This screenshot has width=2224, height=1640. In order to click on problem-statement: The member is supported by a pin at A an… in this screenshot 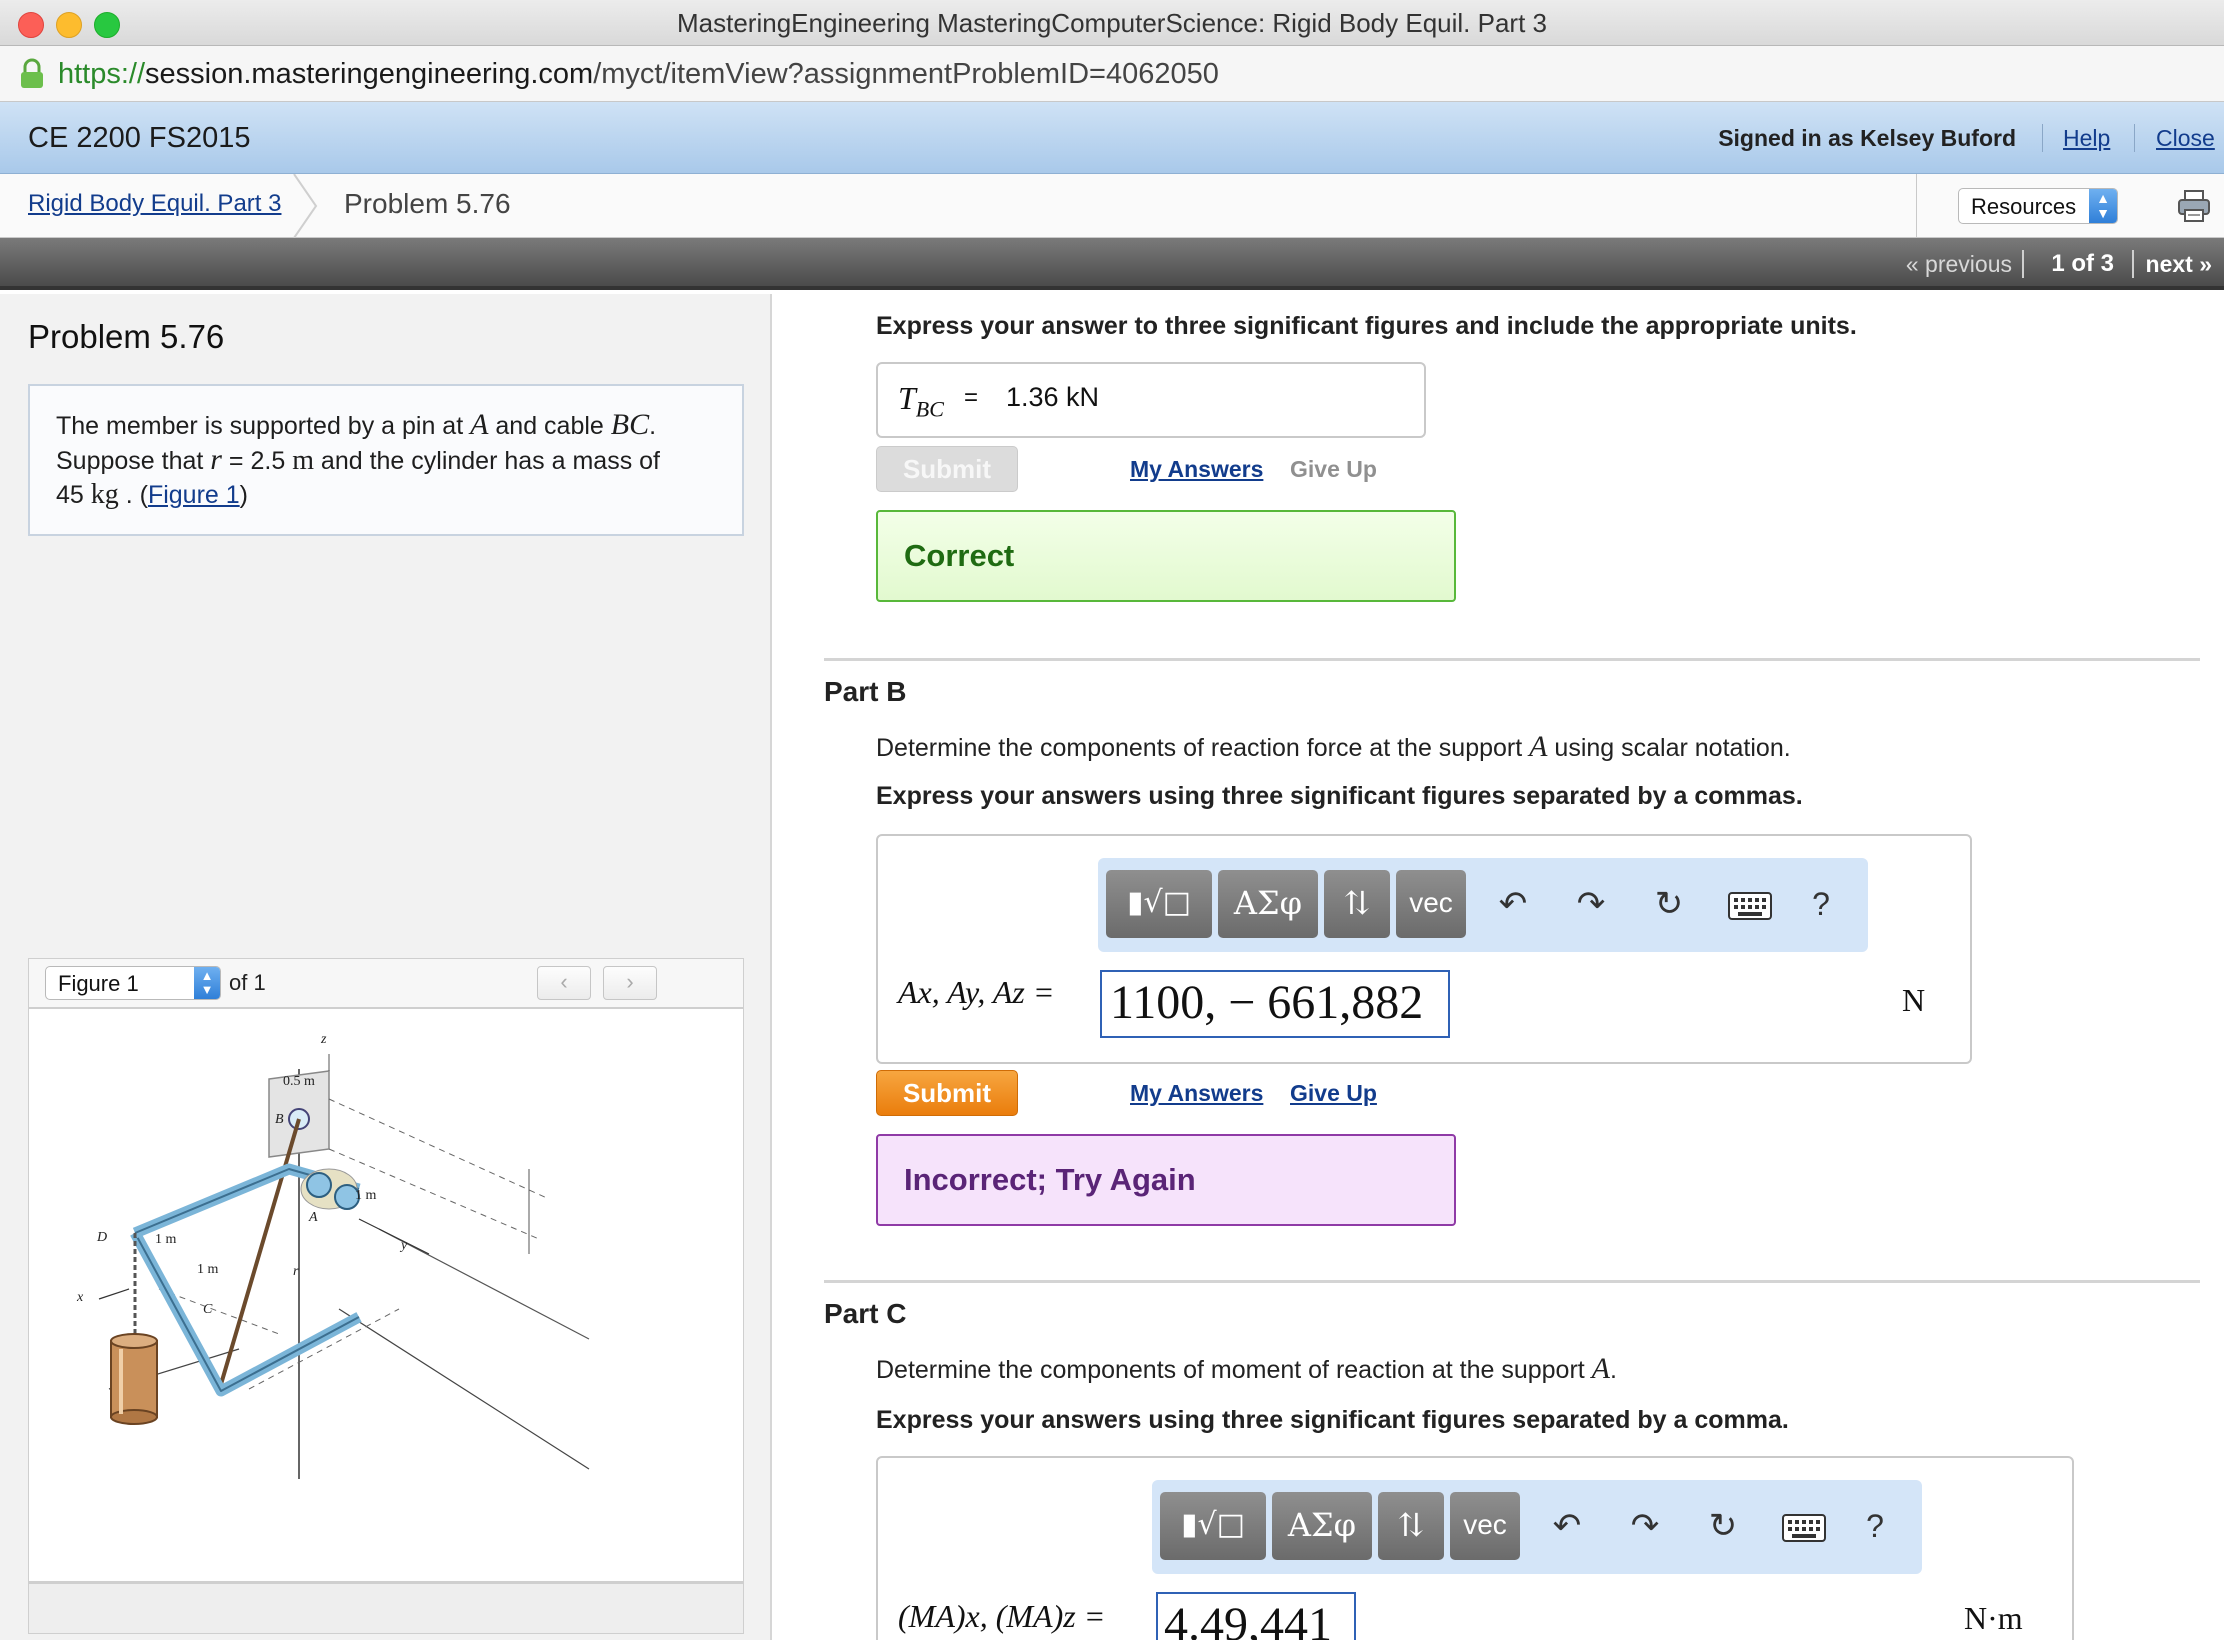, I will do `click(386, 460)`.